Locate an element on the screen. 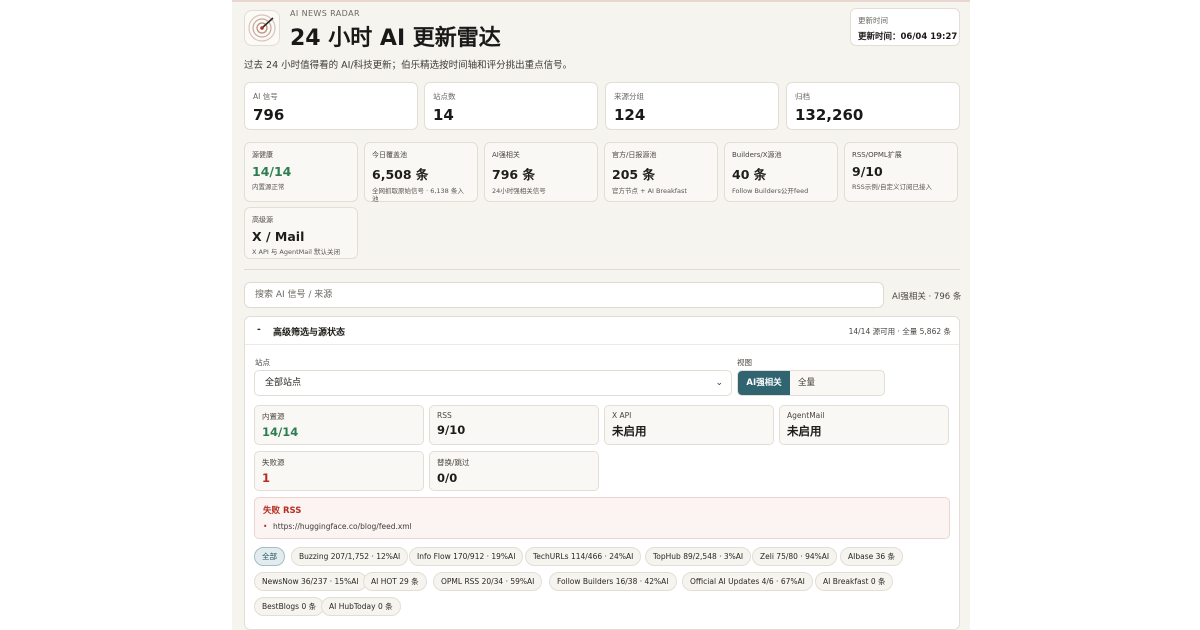 The image size is (1200, 630). mini-official-pool: 官方/日报源池 205 条 官方节点 + AI Breakfast is located at coordinates (661, 172).